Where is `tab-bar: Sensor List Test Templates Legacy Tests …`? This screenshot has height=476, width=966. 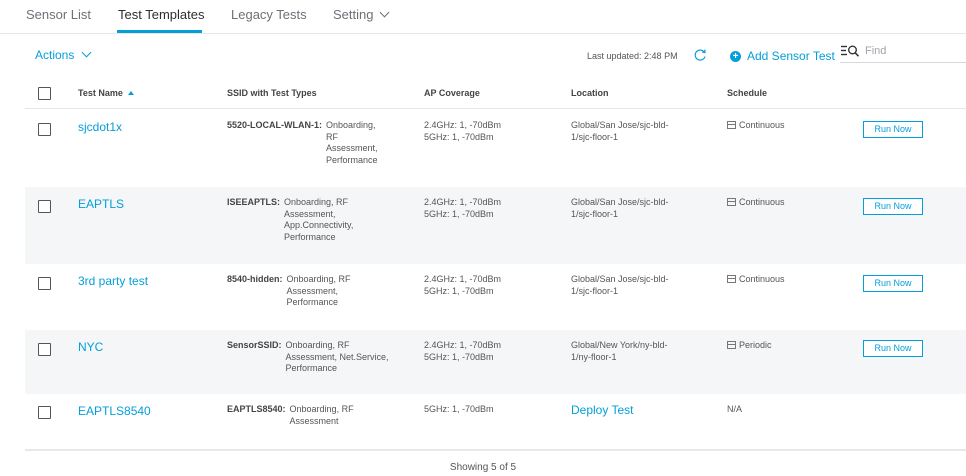 tab-bar: Sensor List Test Templates Legacy Tests … is located at coordinates (483, 17).